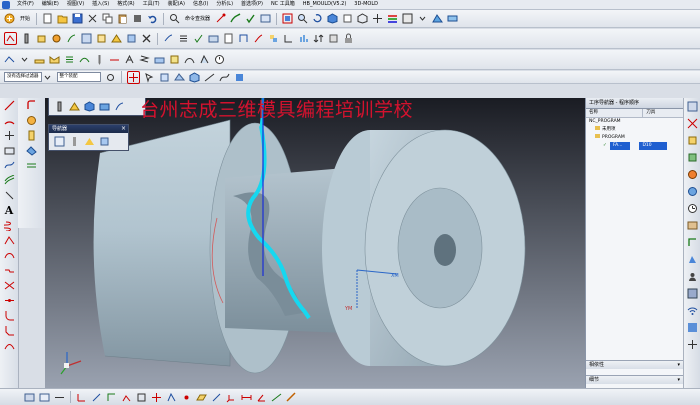 This screenshot has width=700, height=405. I want to click on create-method-icon, so click(56, 38).